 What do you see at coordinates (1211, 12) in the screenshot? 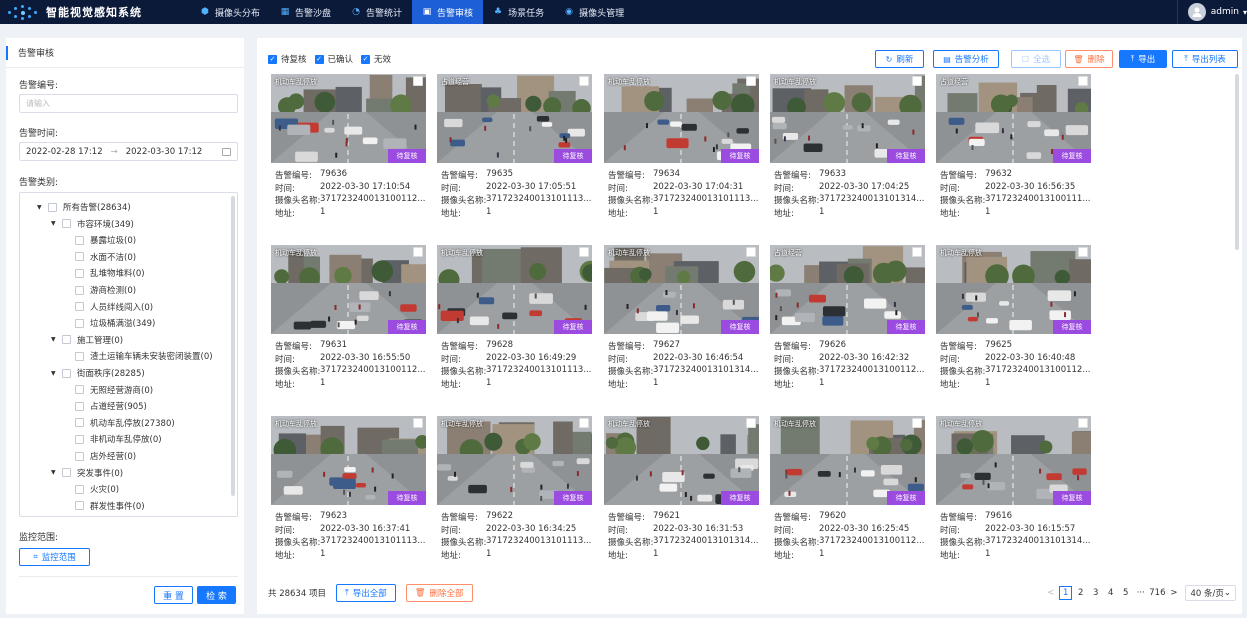
I see `user-menu: admin ▾` at bounding box center [1211, 12].